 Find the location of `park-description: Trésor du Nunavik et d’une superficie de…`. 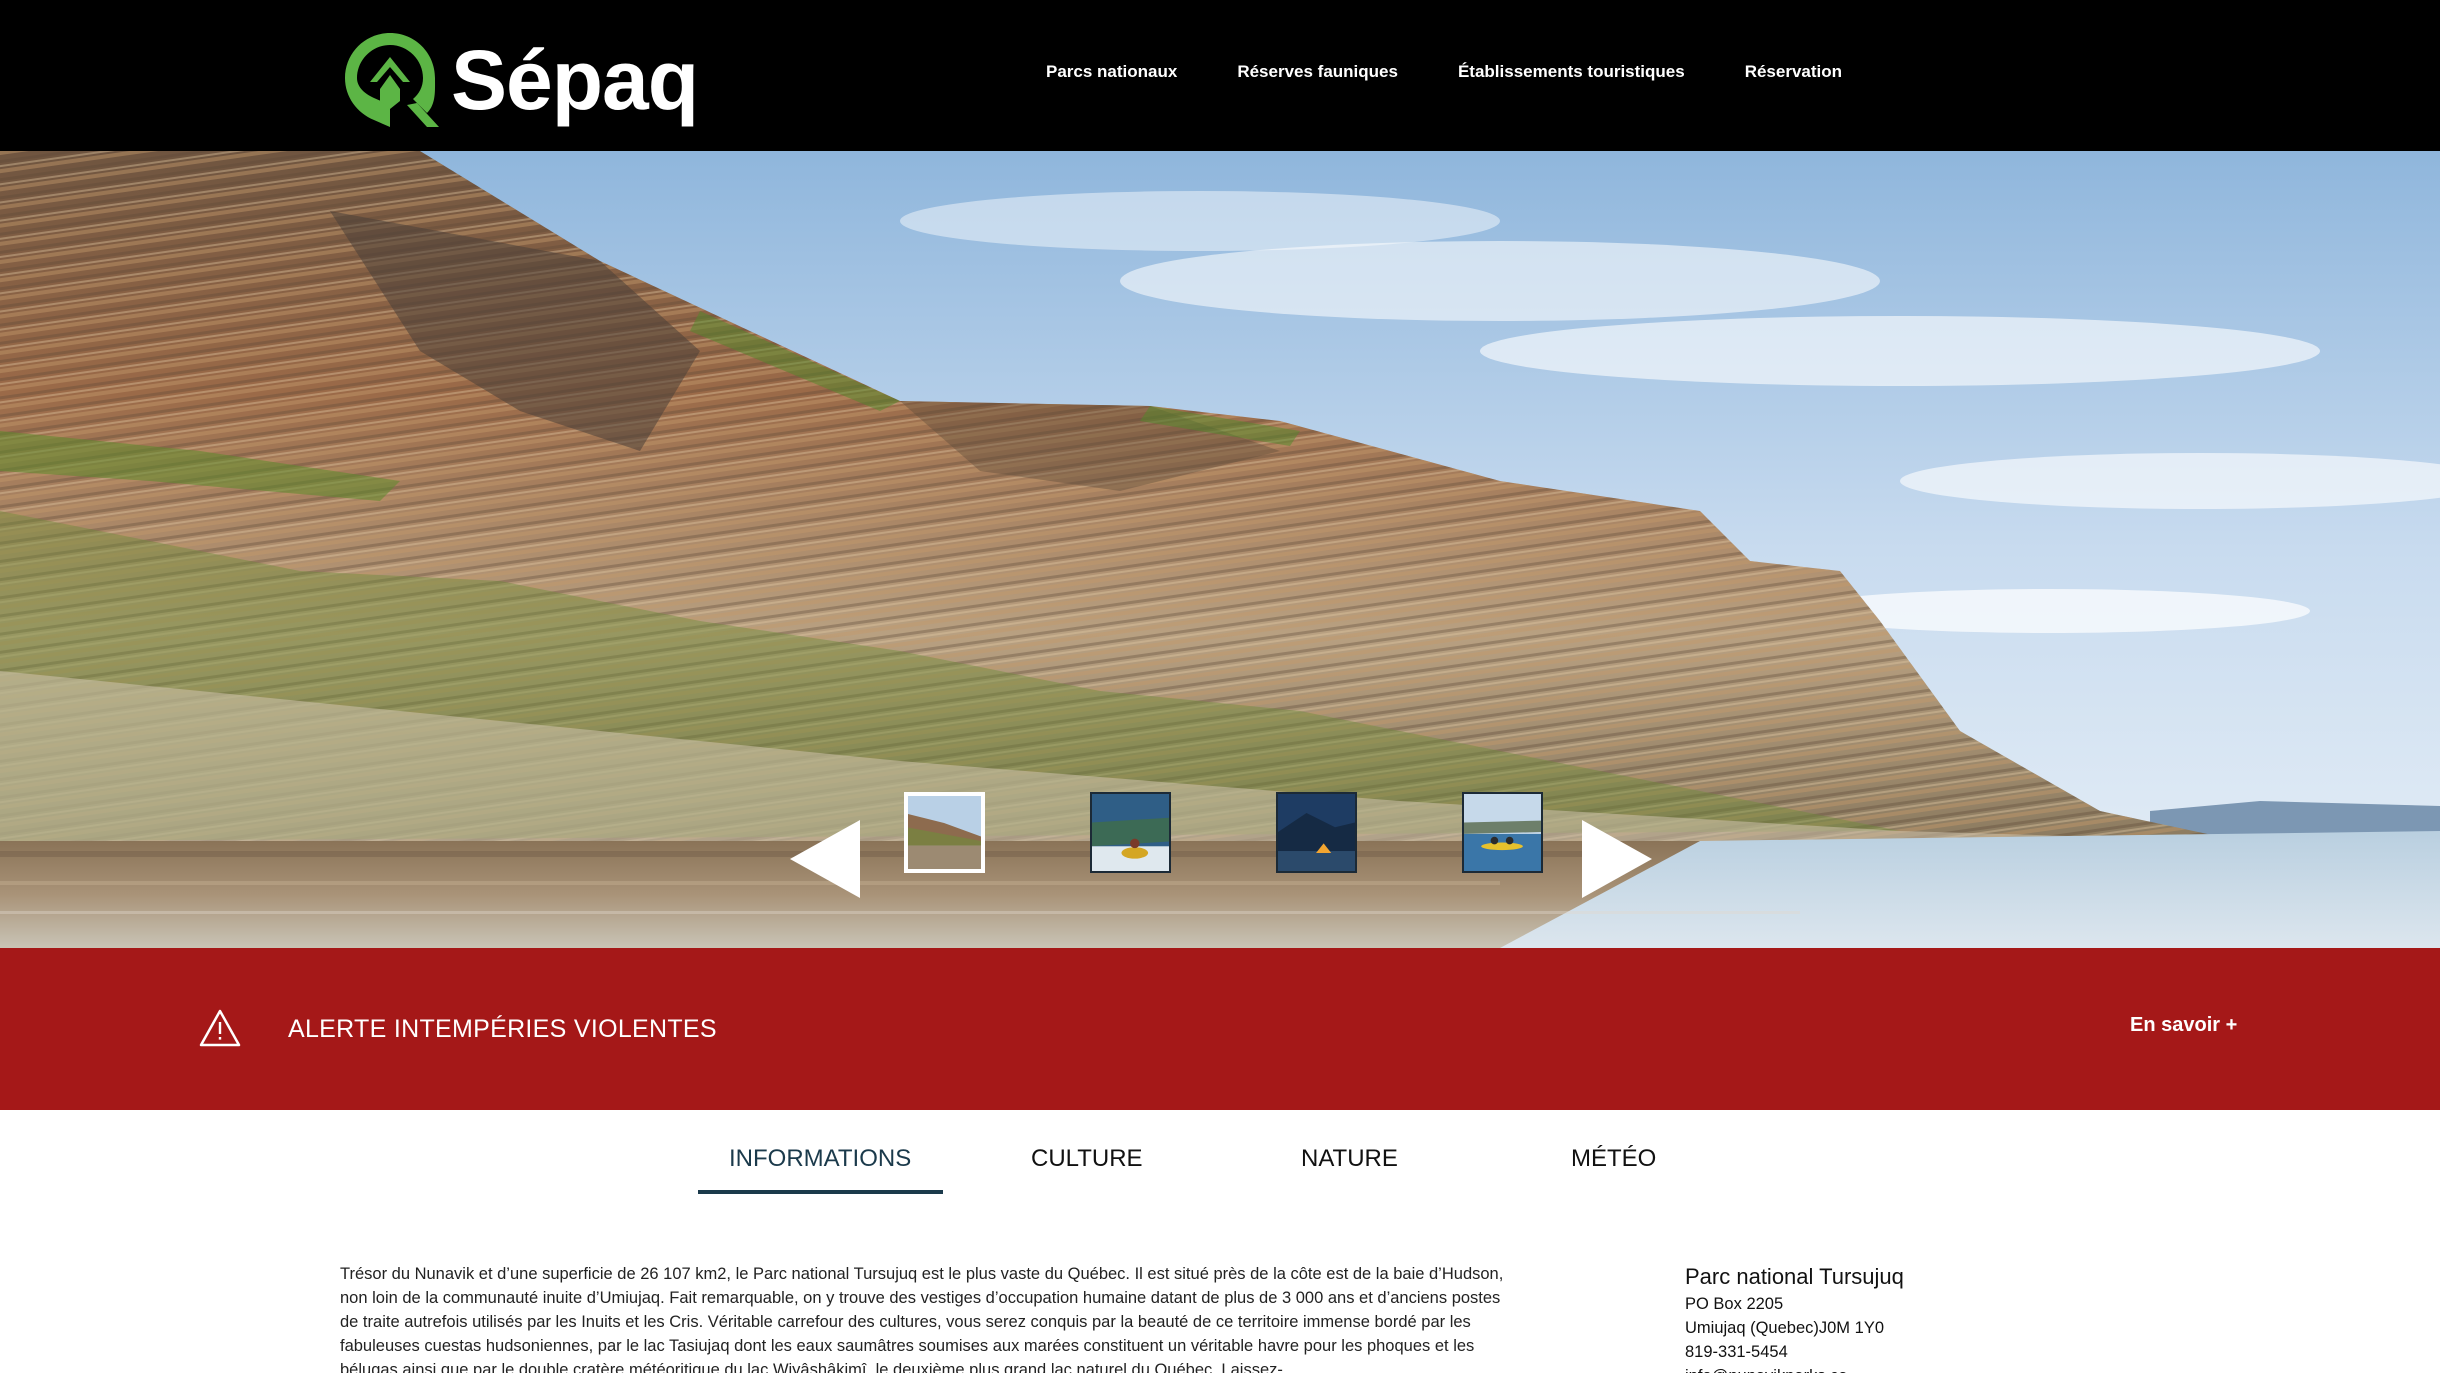

park-description: Trésor du Nunavik et d’une superficie de… is located at coordinates (922, 1319).